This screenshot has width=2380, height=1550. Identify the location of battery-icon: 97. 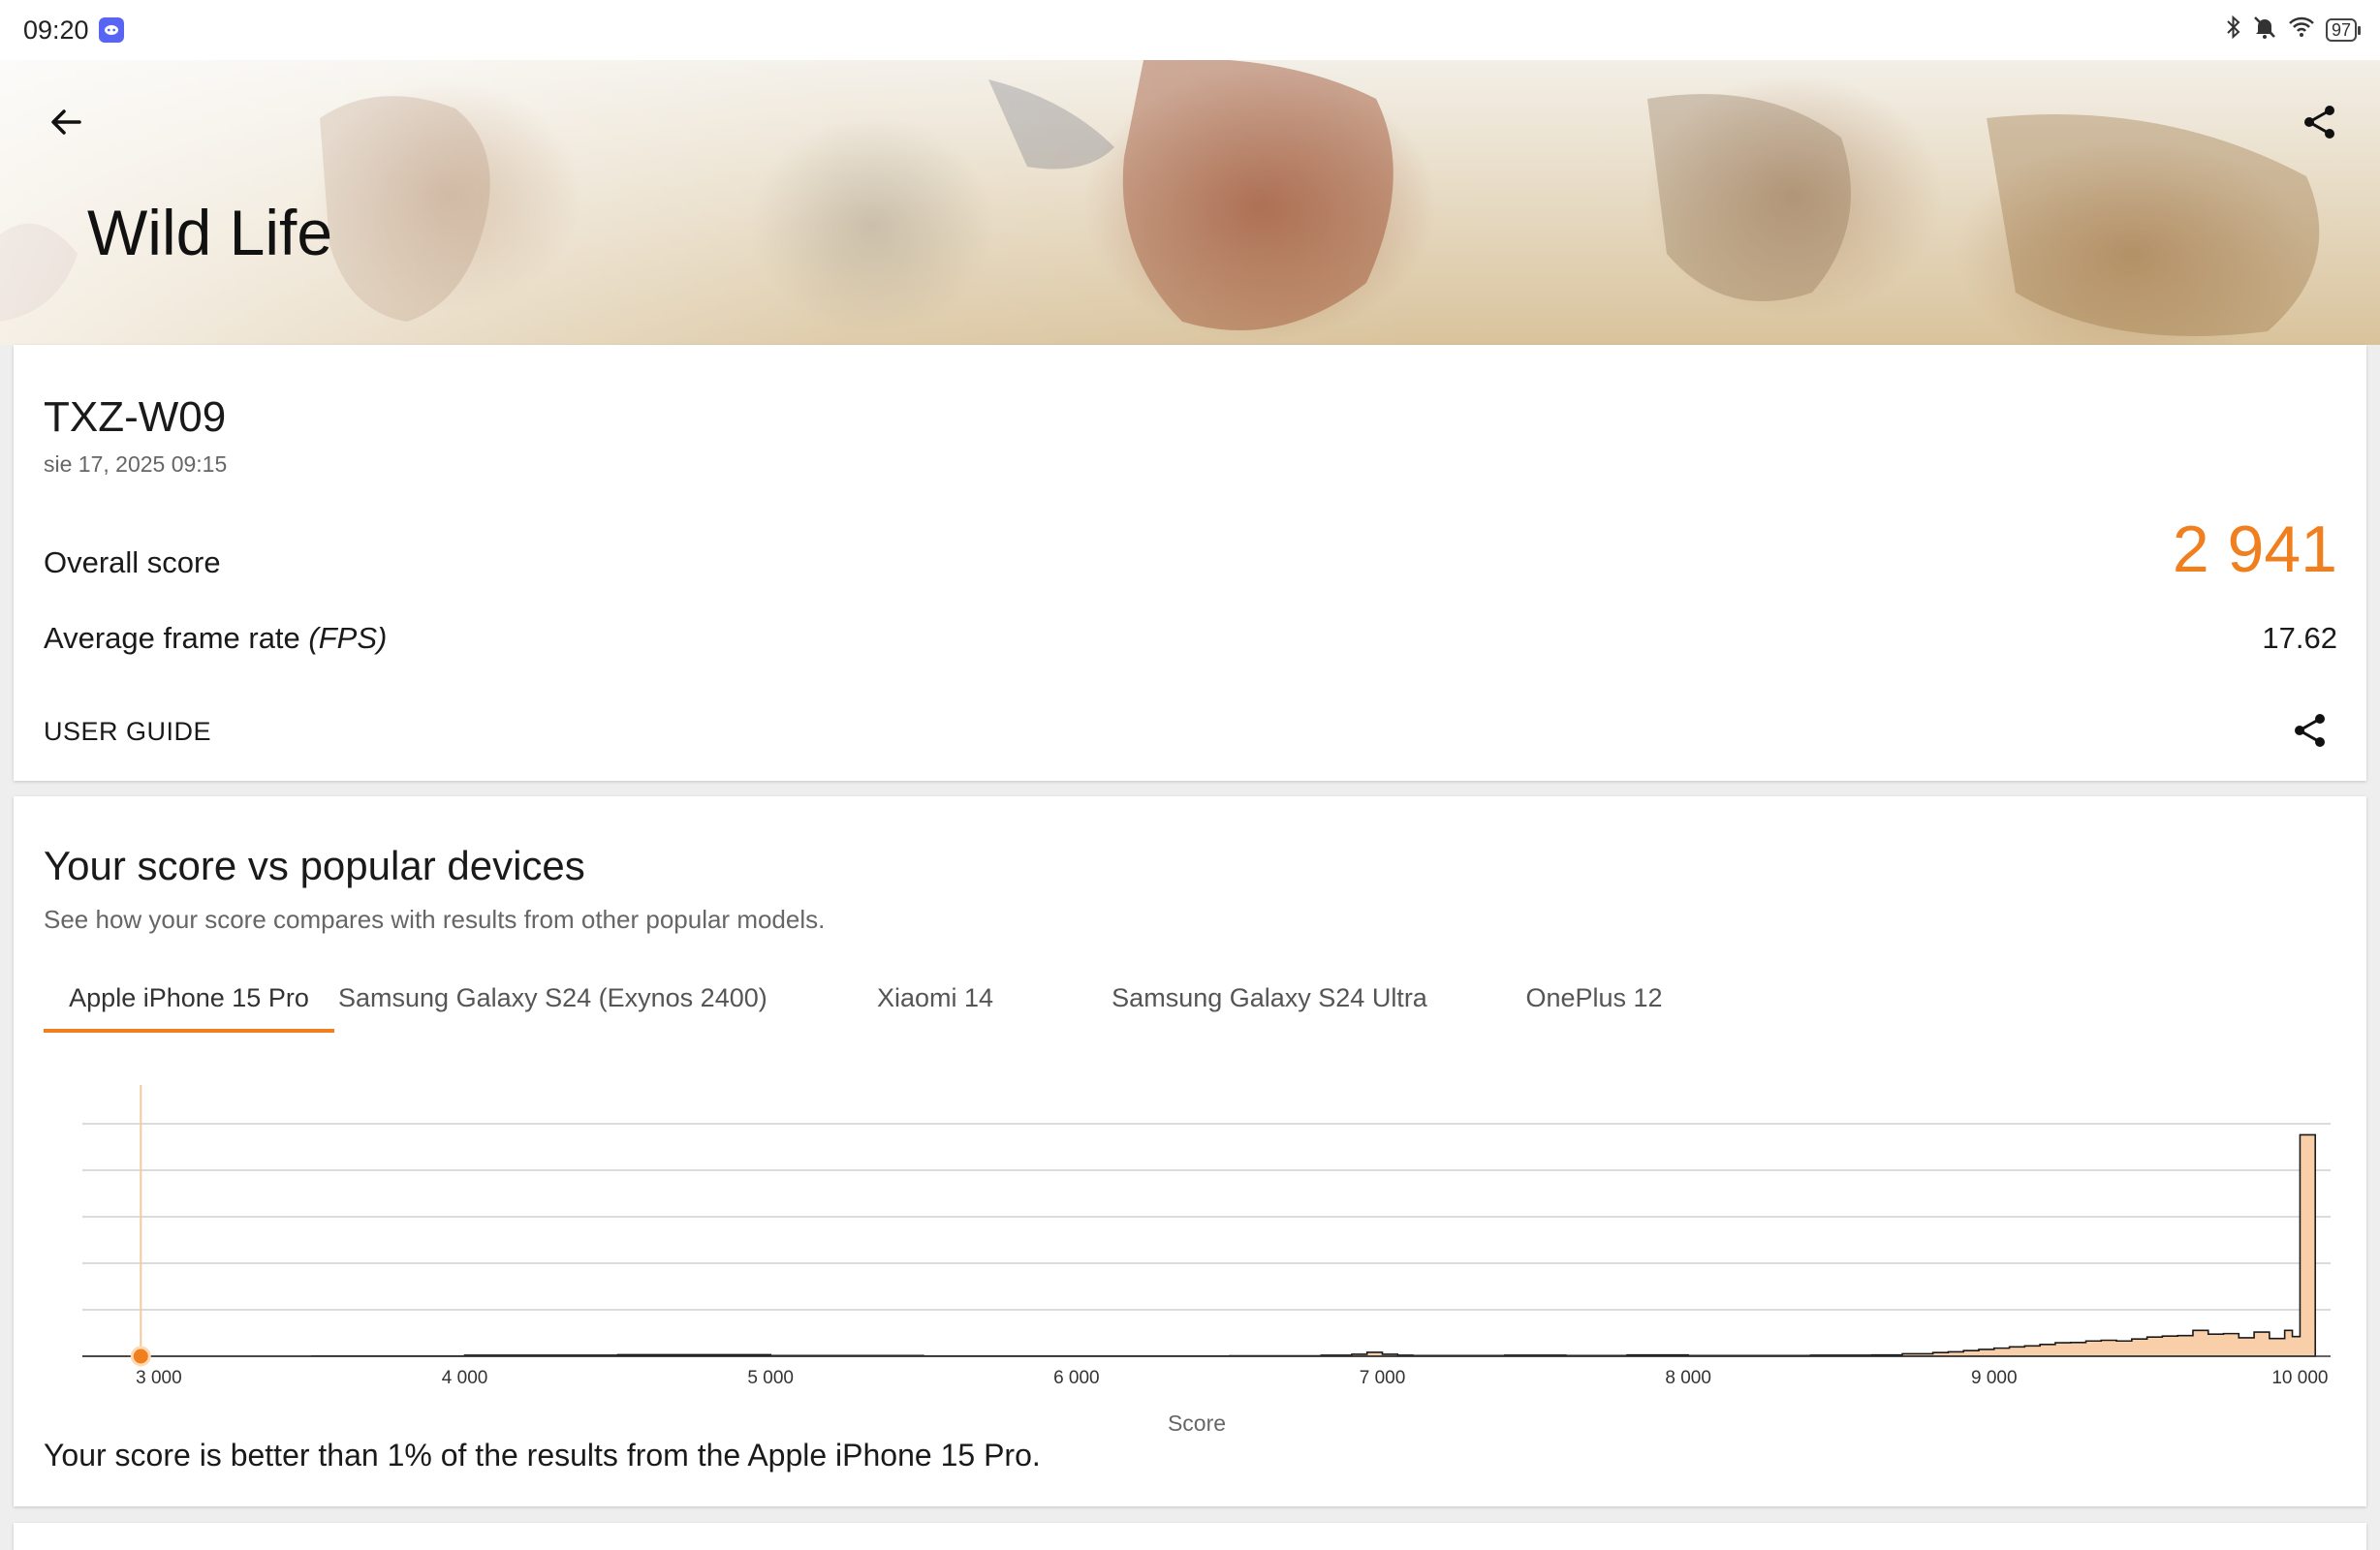
(2343, 30).